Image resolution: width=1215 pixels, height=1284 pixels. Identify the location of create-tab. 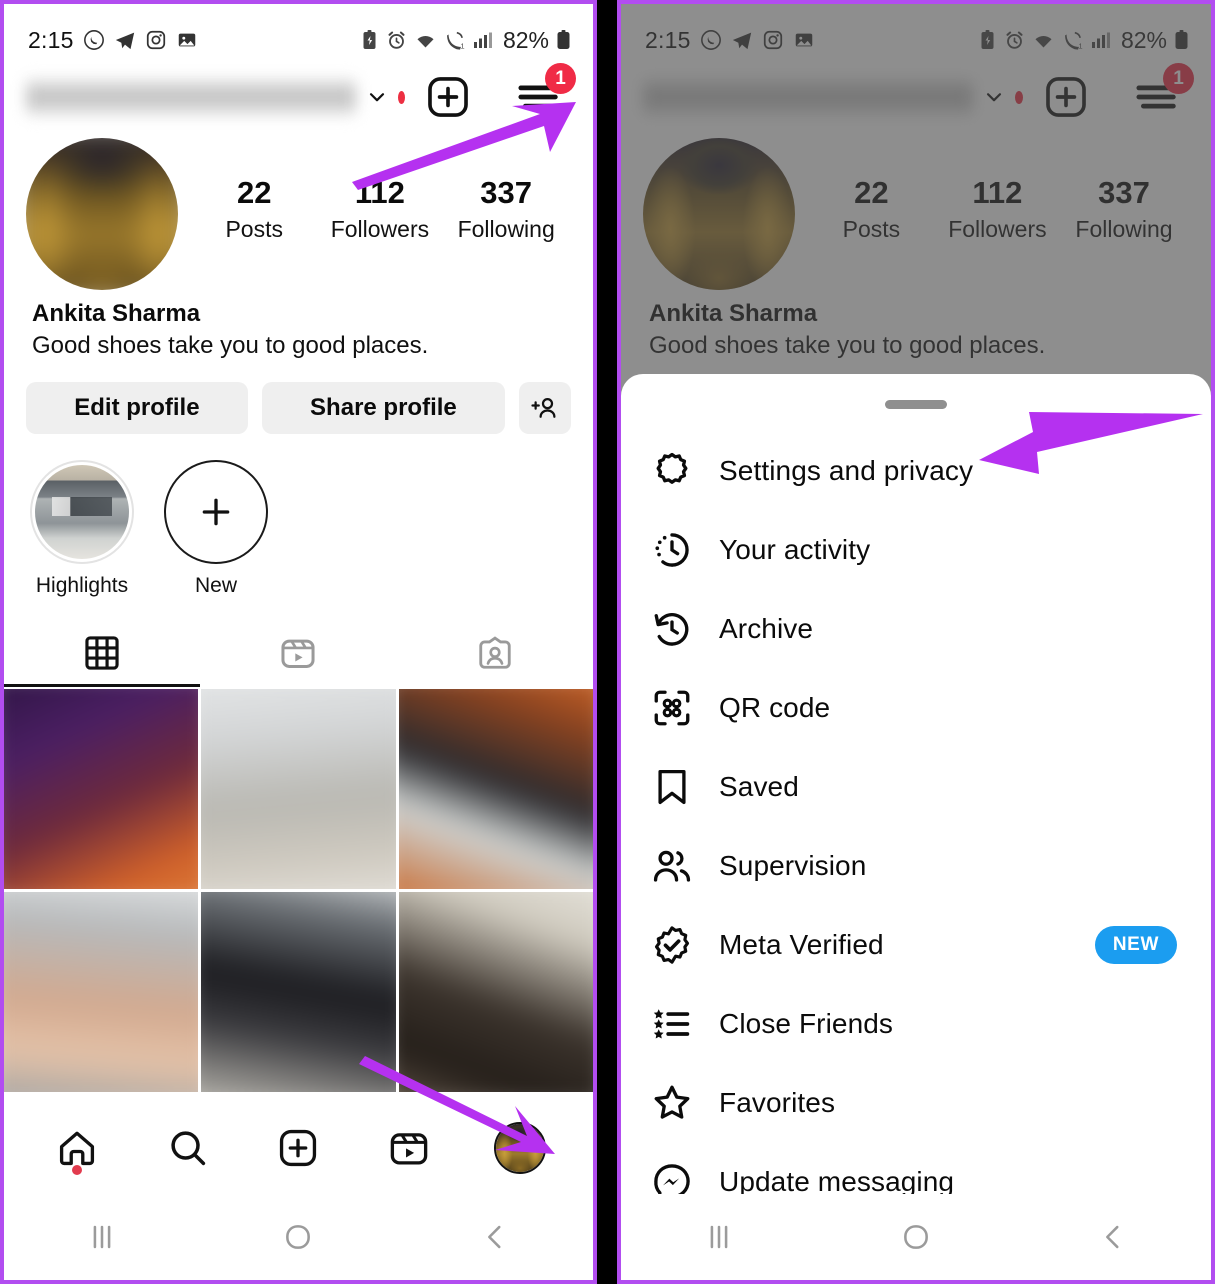
(298, 1148).